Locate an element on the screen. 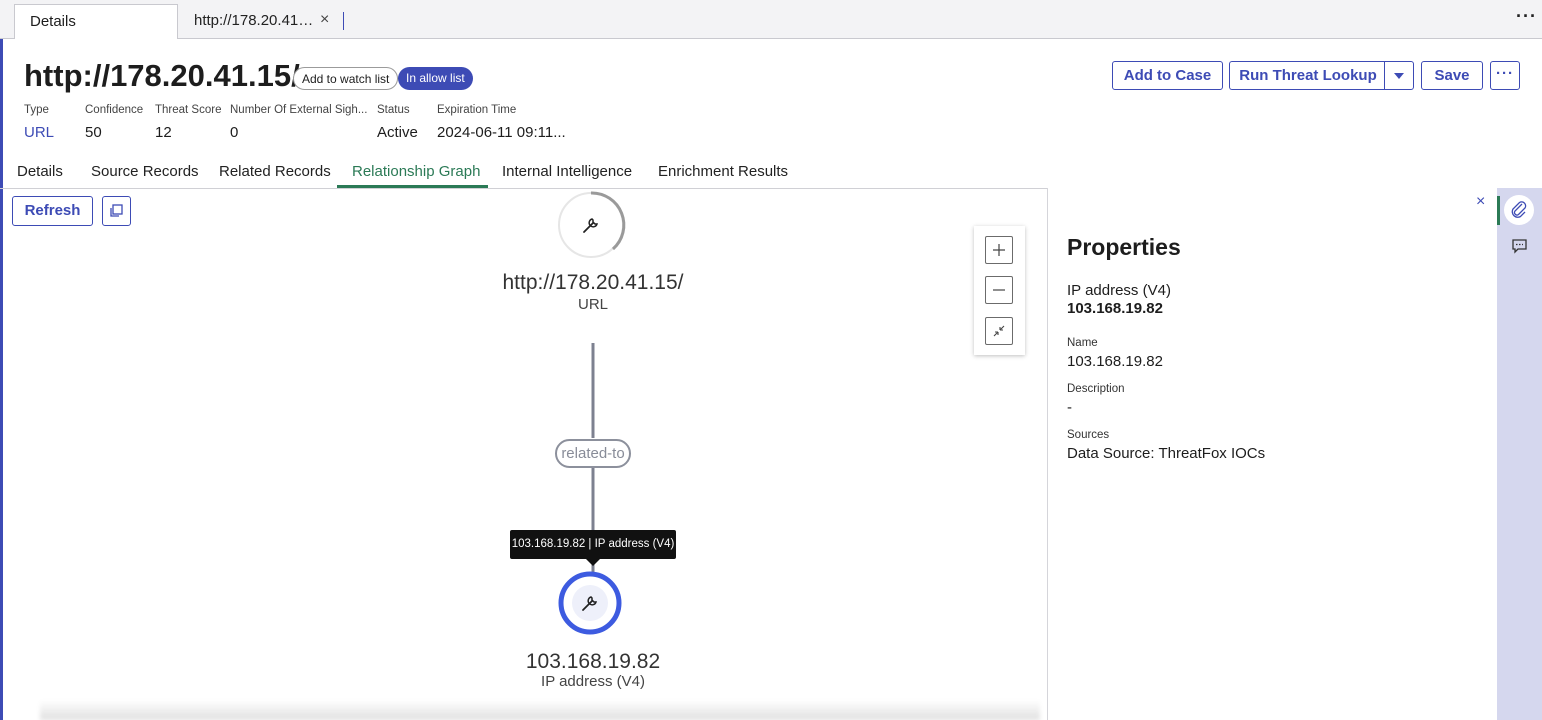 This screenshot has width=1542, height=720. tab-relationship-graph: Relationship Graph is located at coordinates (416, 171).